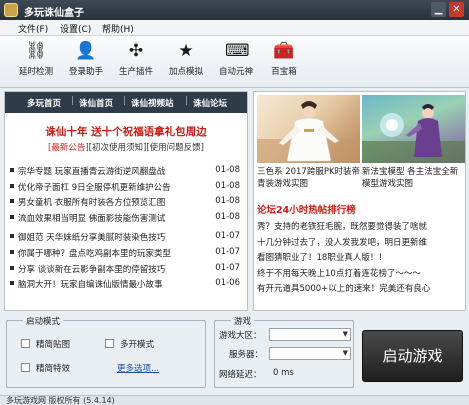 The width and height of the screenshot is (469, 405). Describe the element at coordinates (113, 187) in the screenshot. I see `news-title: 优化帝子面杠 9日全服停机更新维护公告` at that location.